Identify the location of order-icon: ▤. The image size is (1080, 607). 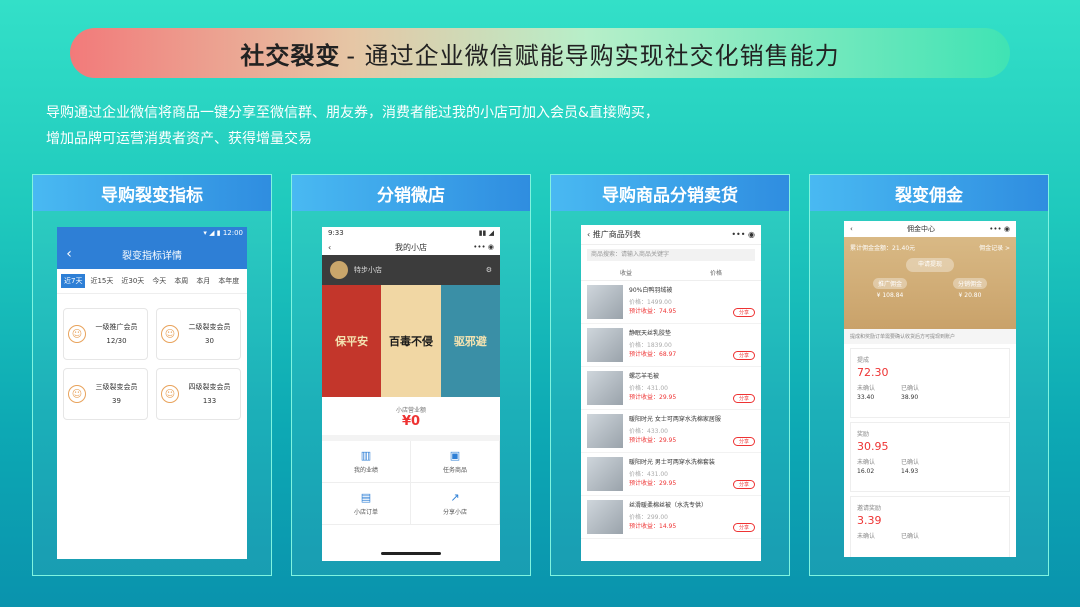
(366, 497).